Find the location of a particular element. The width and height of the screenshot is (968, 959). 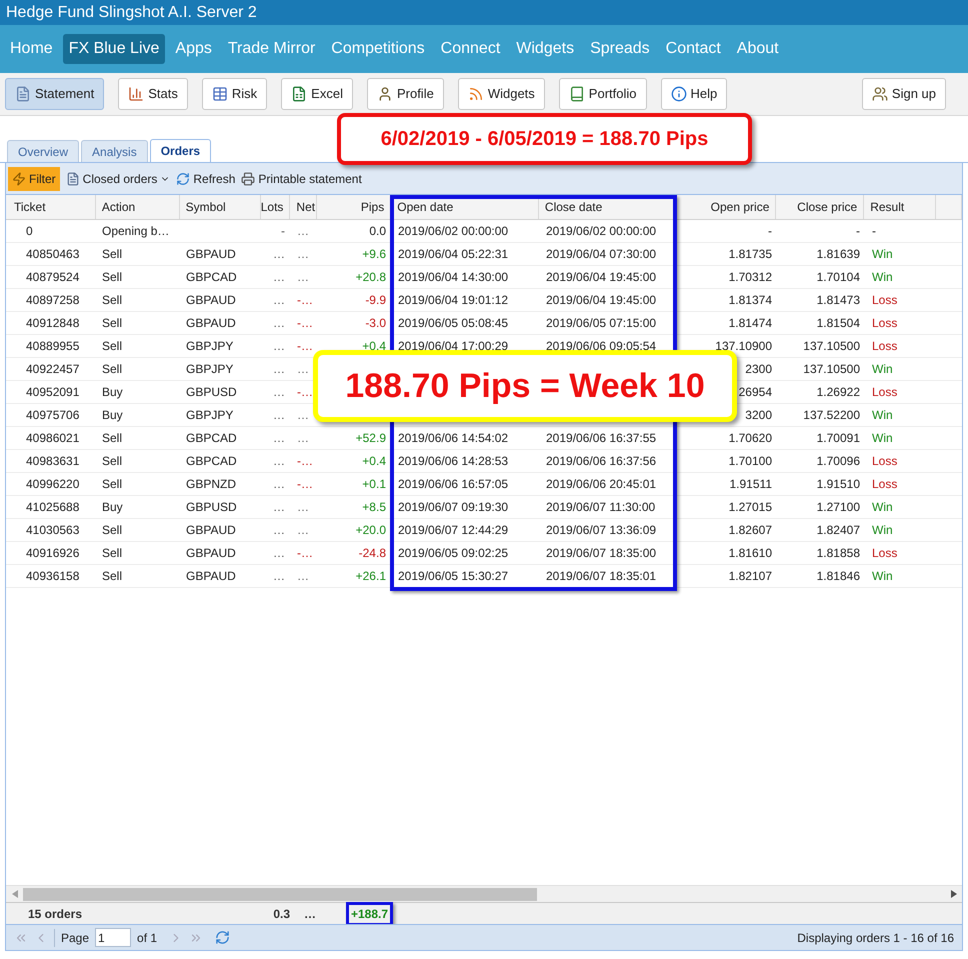

toolbar-button: Profile is located at coordinates (405, 94).